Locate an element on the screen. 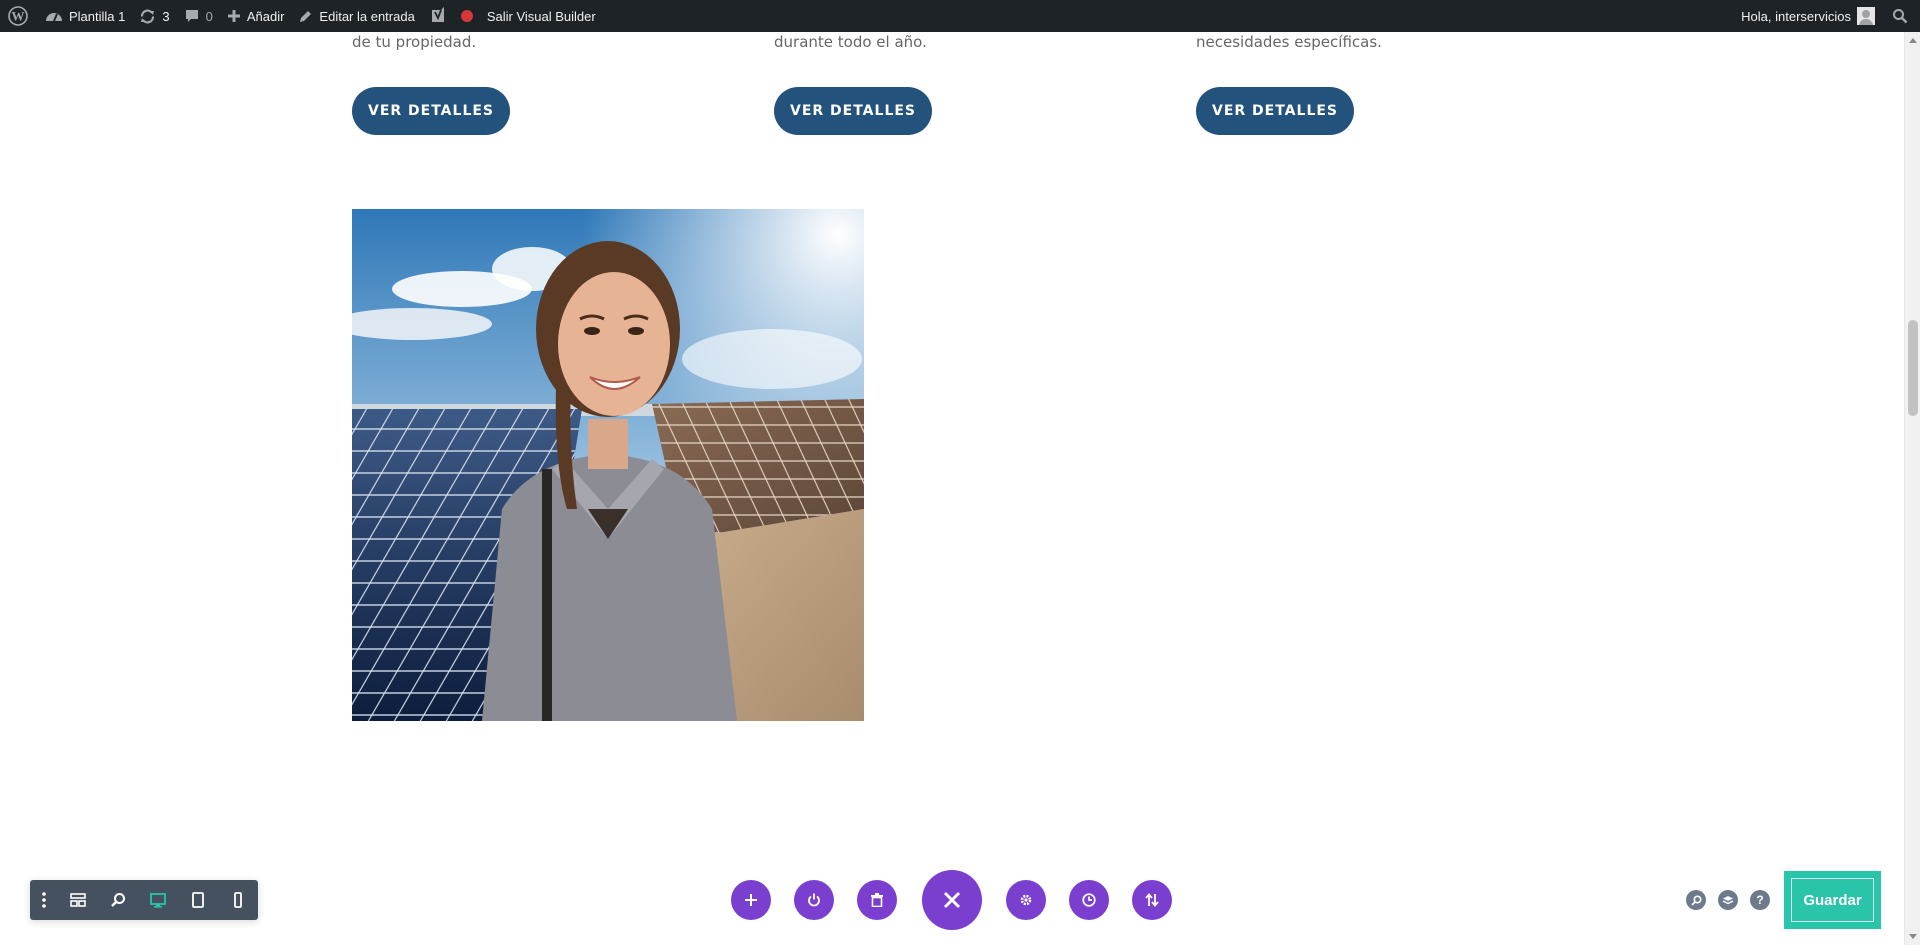 Image resolution: width=1920 pixels, height=945 pixels. updates-menu: 3 is located at coordinates (154, 16).